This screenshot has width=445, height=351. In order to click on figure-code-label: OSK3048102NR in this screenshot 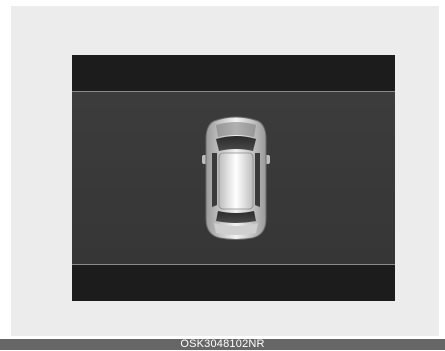, I will do `click(222, 344)`.